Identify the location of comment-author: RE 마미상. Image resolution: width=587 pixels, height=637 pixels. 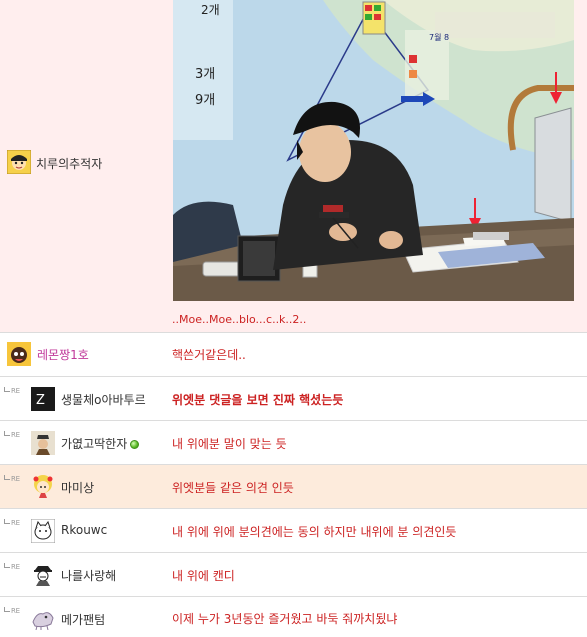
(84, 486).